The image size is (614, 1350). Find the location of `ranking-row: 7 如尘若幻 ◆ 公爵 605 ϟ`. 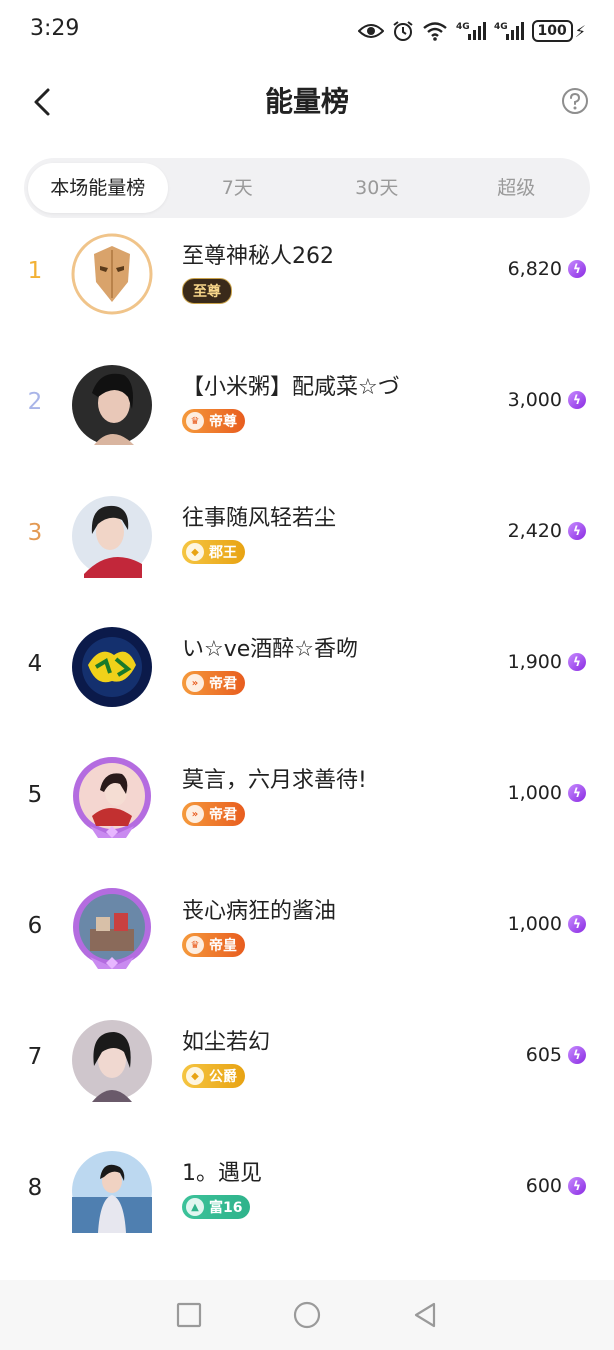

ranking-row: 7 如尘若幻 ◆ 公爵 605 ϟ is located at coordinates (307, 1073).